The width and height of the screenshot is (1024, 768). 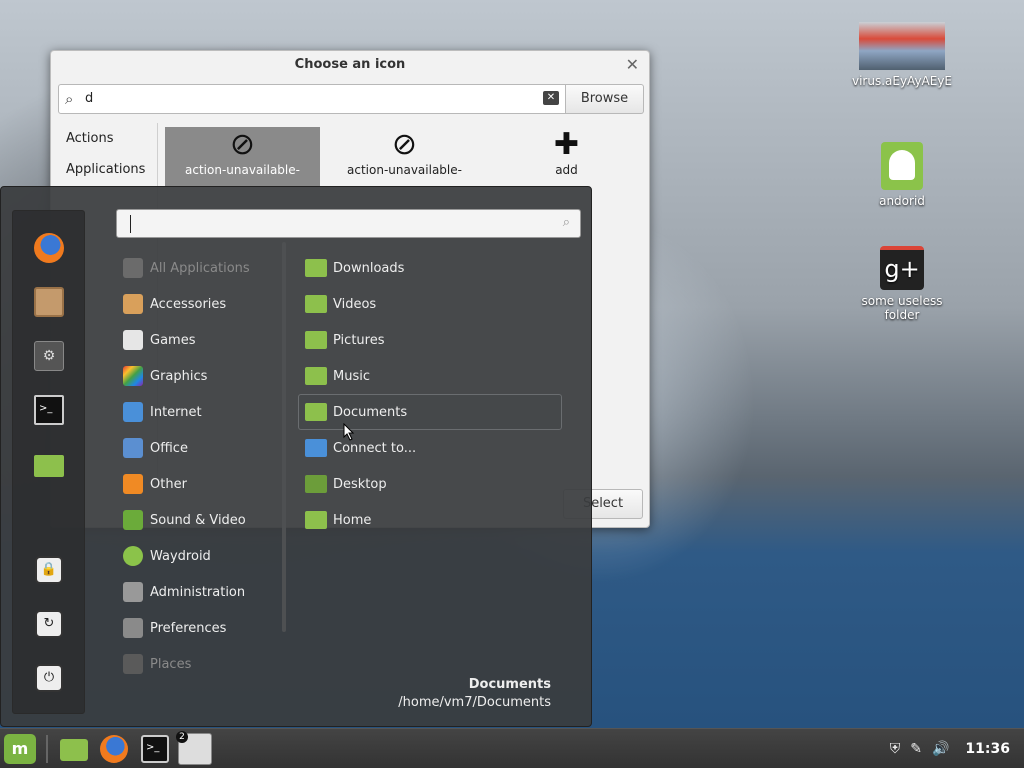 What do you see at coordinates (902, 284) in the screenshot?
I see `desktop-icon-some-useless-folder: g+ some useless folder` at bounding box center [902, 284].